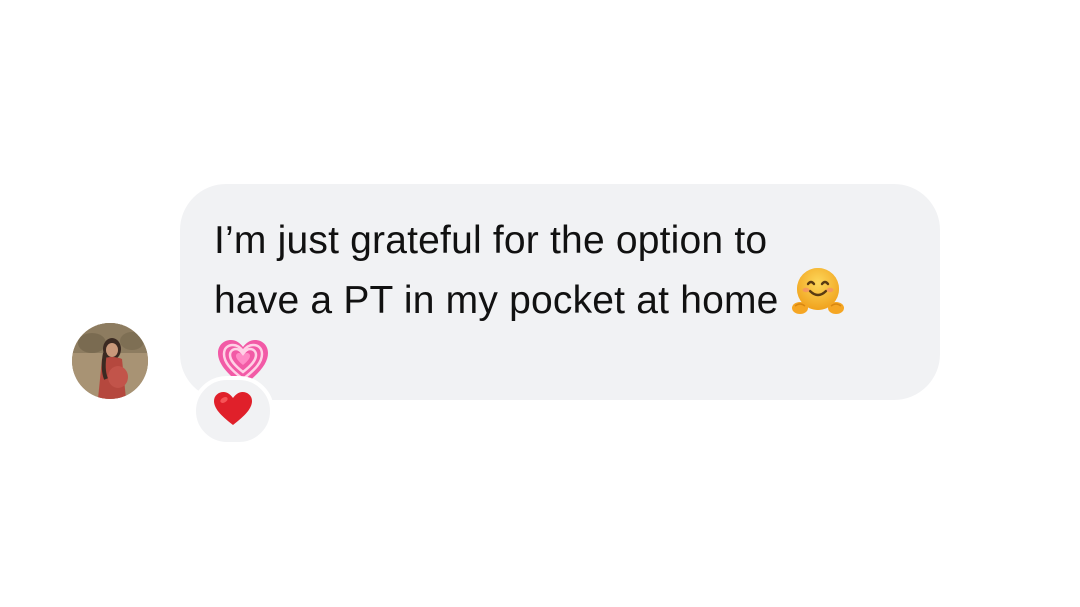 This screenshot has height=607, width=1080. What do you see at coordinates (561, 366) in the screenshot?
I see `growing-heart-icon` at bounding box center [561, 366].